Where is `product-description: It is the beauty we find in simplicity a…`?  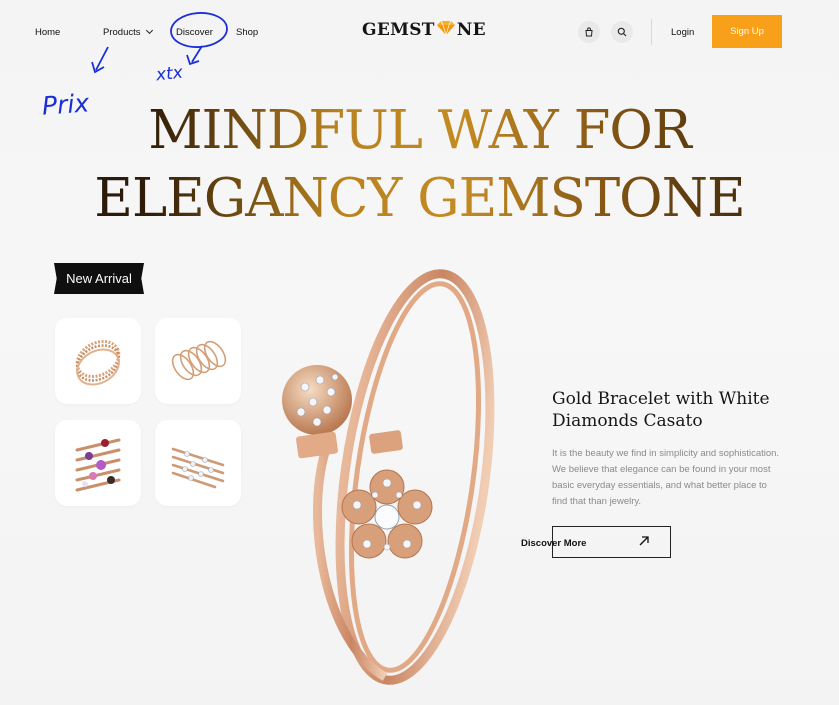
product-description: It is the beauty we find in simplicity a… is located at coordinates (666, 477).